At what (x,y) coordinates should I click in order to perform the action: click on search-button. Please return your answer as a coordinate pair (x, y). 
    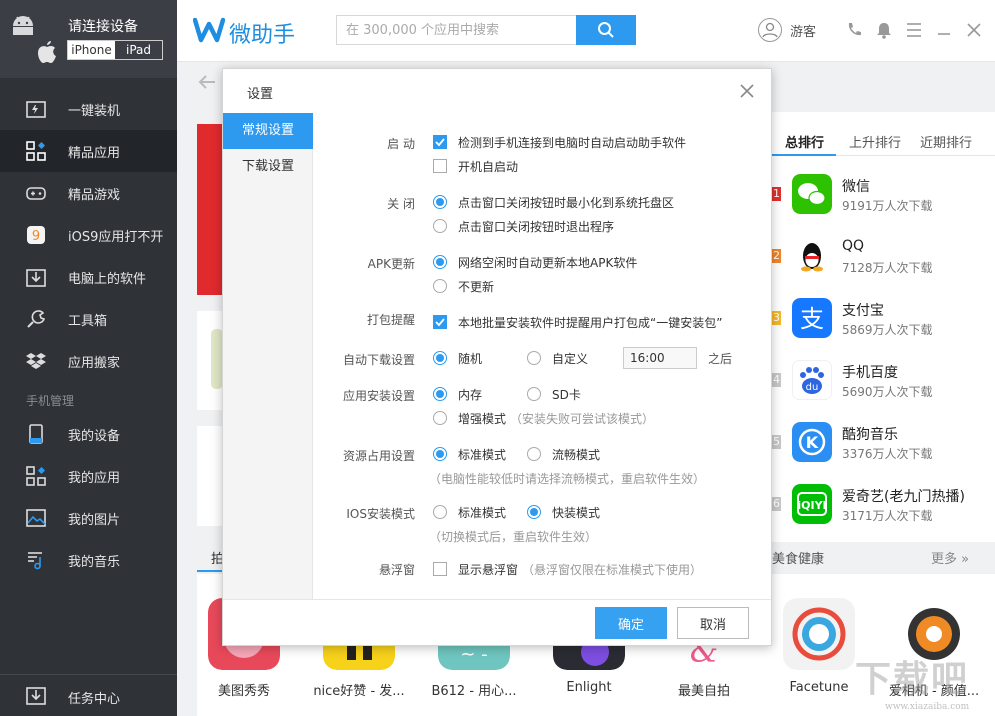
    Looking at the image, I should click on (606, 30).